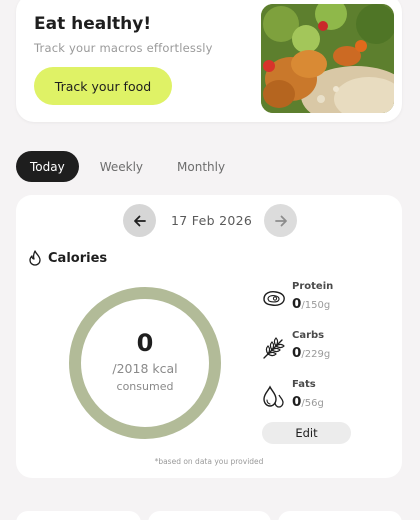 This screenshot has width=420, height=520. I want to click on calories-header: Calories, so click(67, 258).